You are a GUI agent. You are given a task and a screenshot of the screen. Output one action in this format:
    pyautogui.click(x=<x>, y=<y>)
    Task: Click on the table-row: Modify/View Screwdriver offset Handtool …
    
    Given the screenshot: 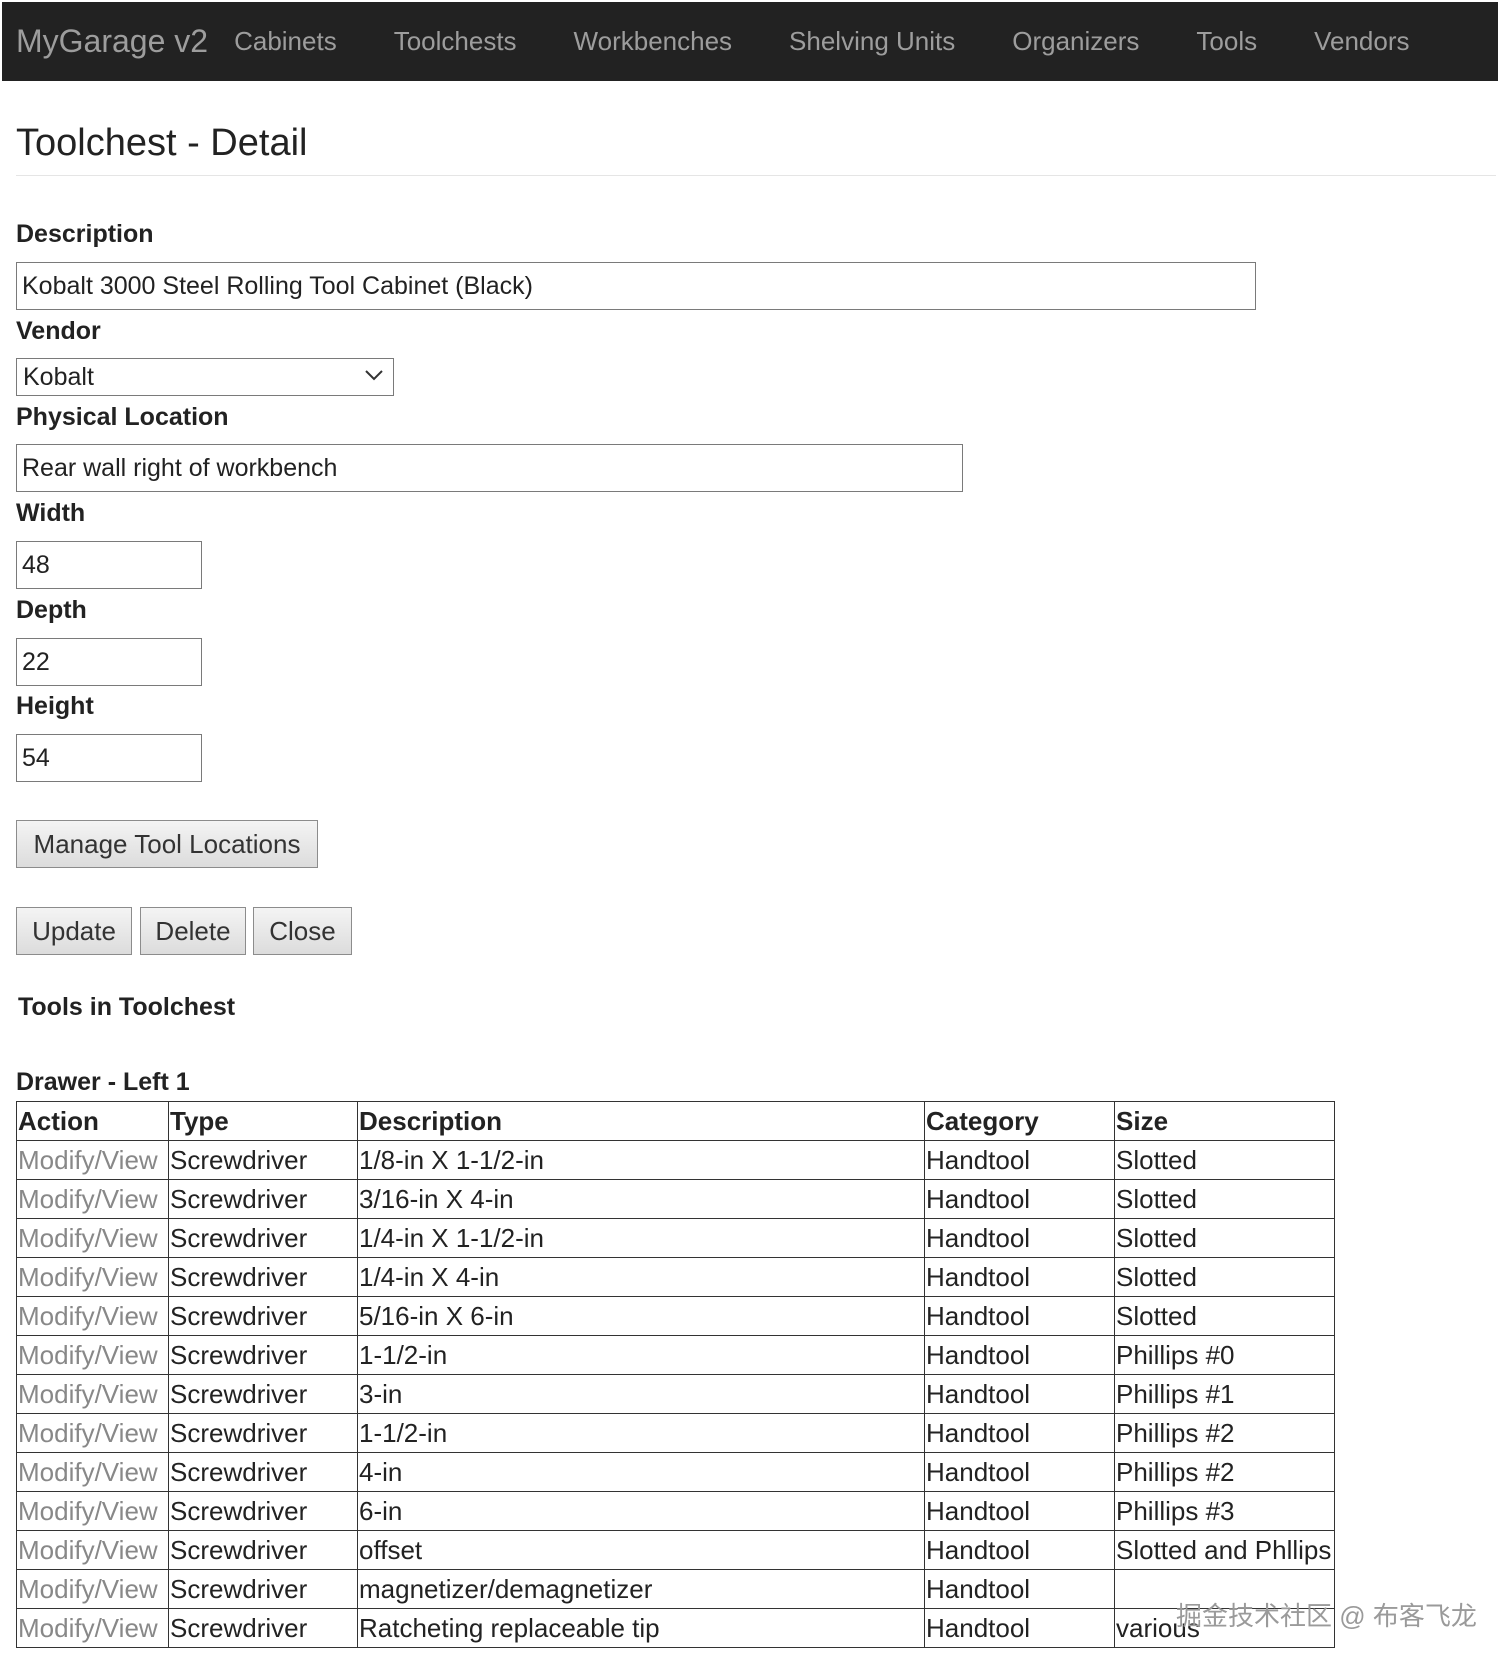 What is the action you would take?
    pyautogui.click(x=675, y=1550)
    